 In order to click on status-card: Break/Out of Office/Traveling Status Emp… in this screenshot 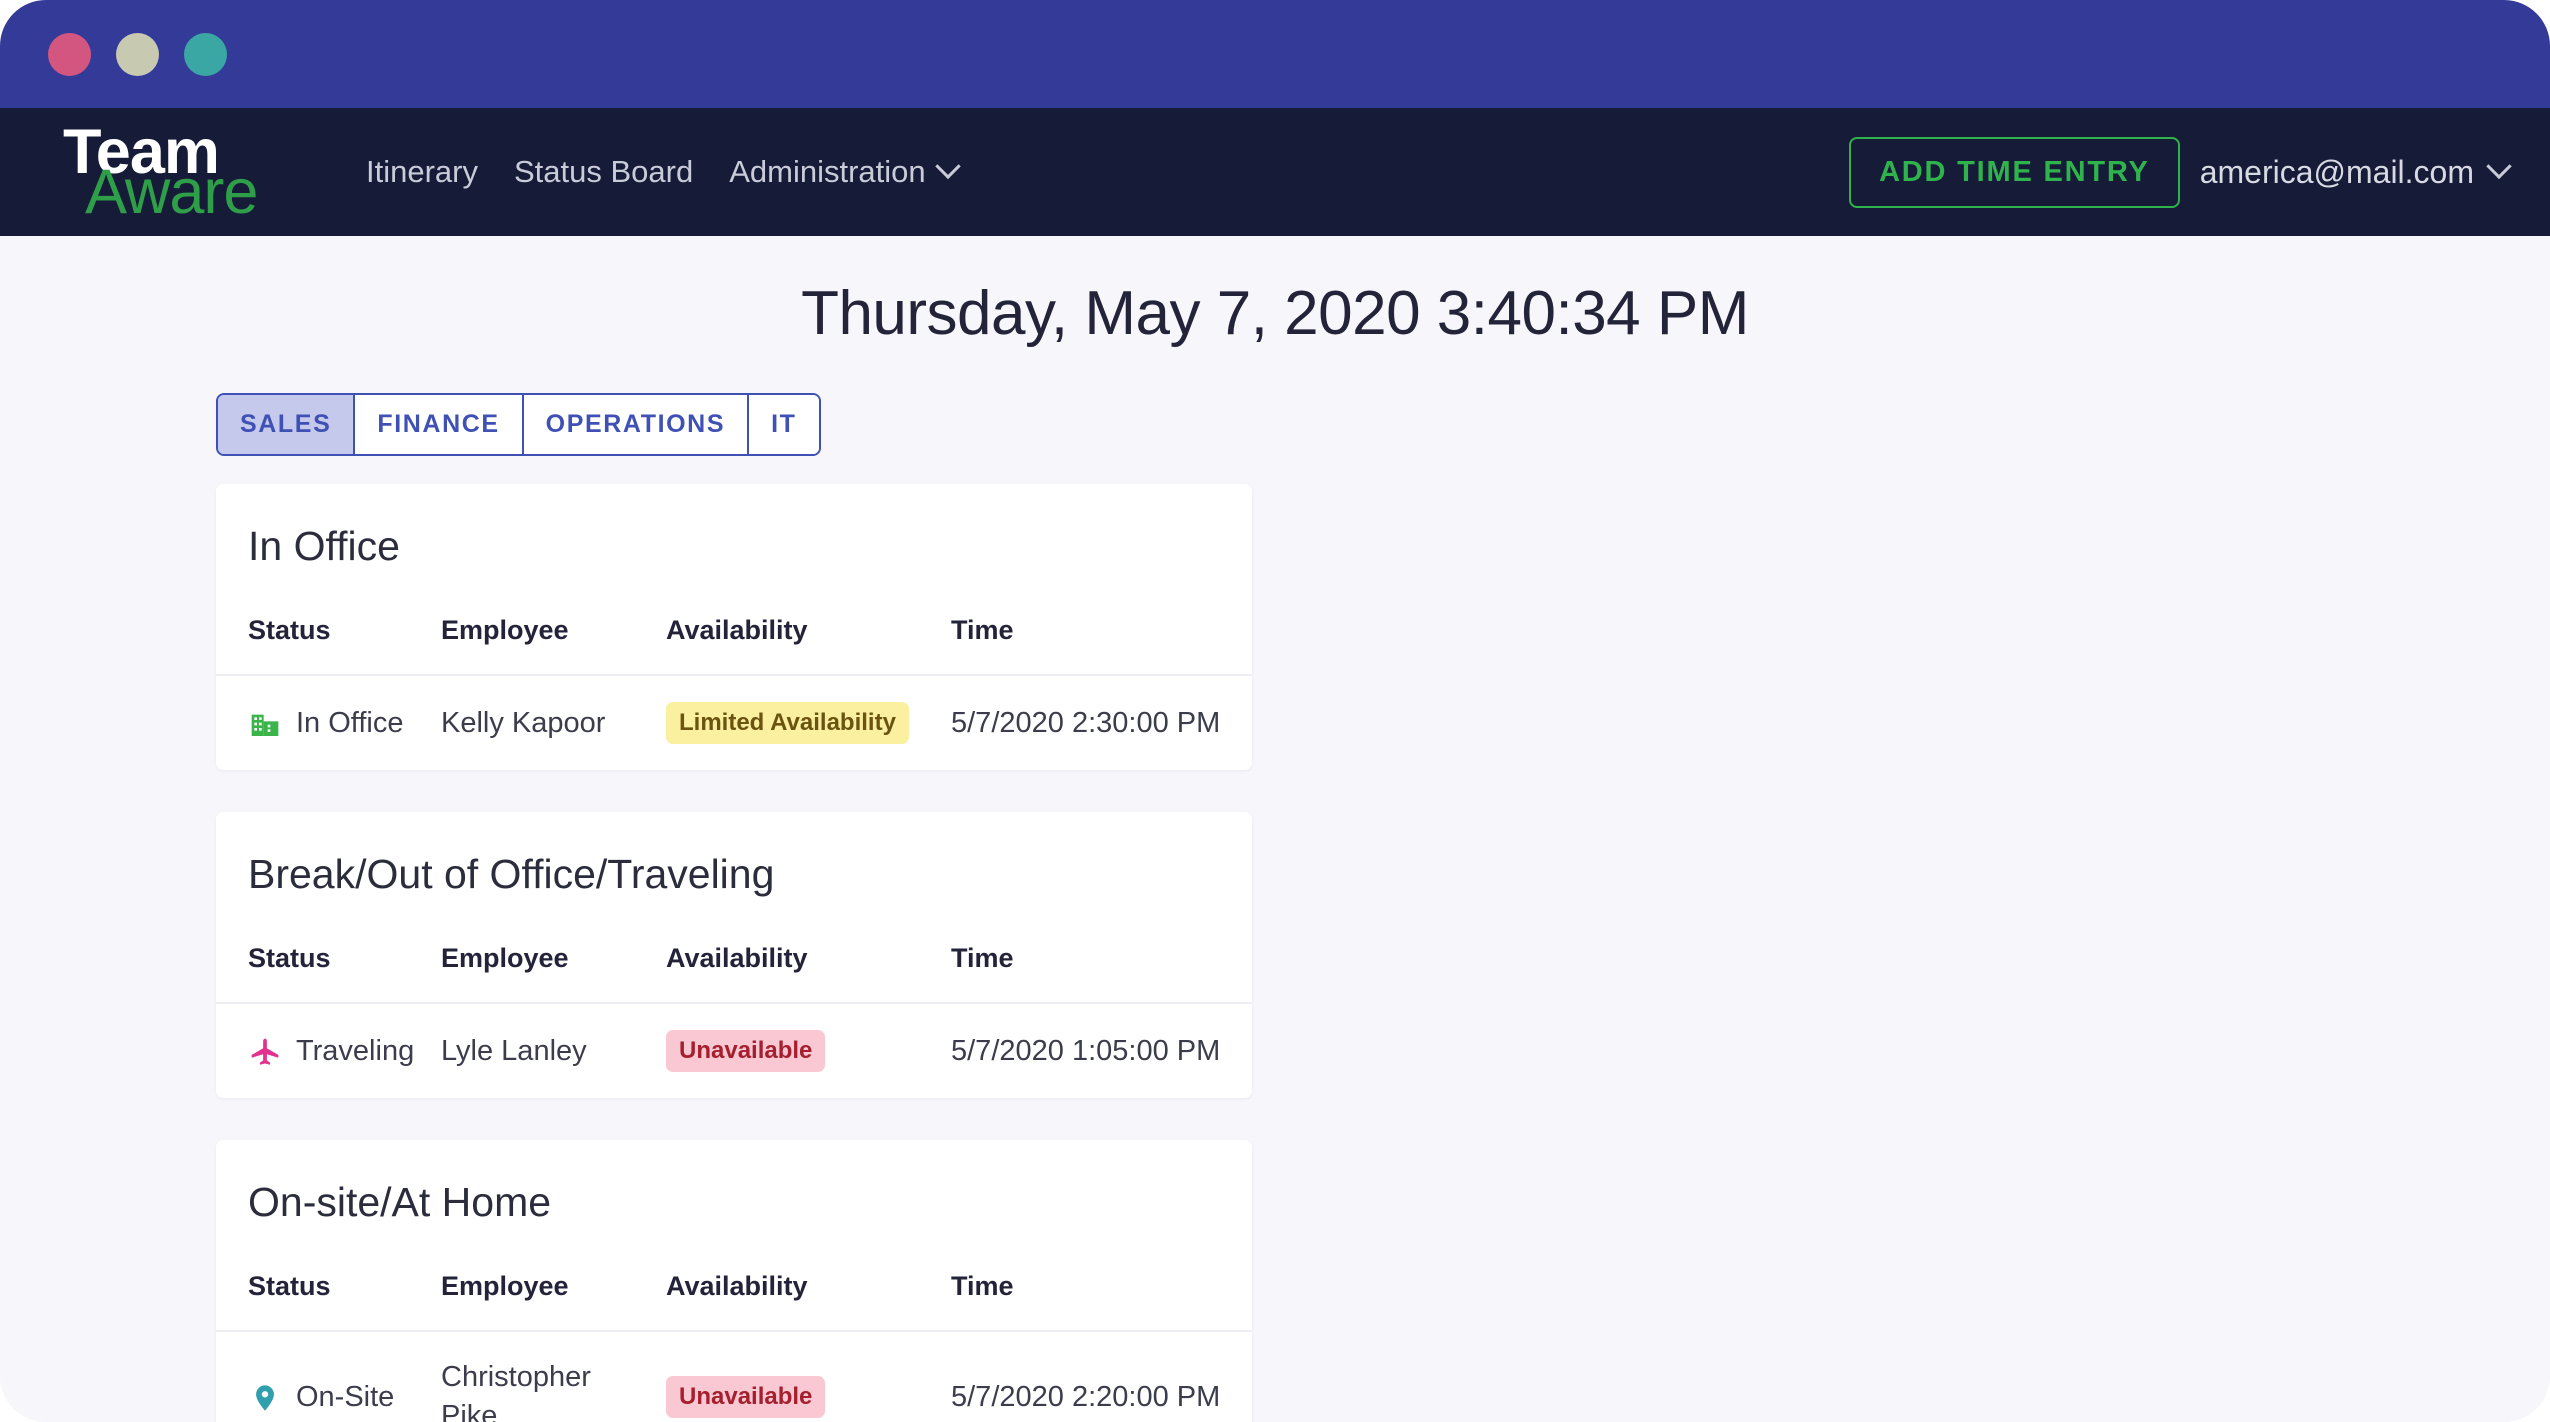, I will do `click(734, 955)`.